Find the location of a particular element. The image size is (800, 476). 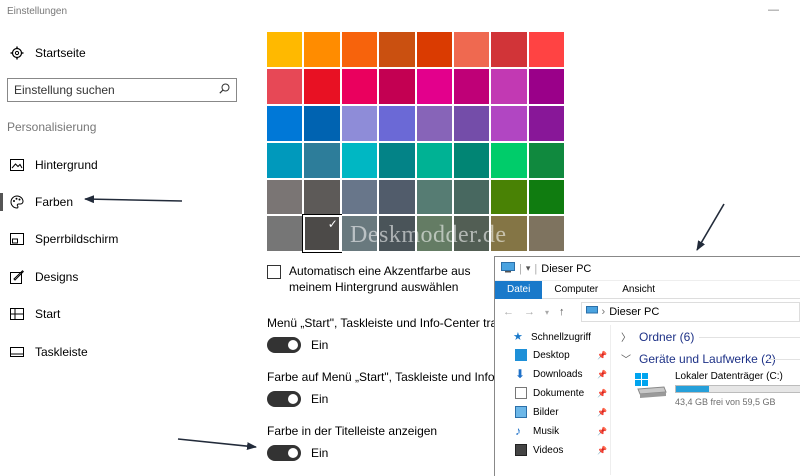

start-color-toggle is located at coordinates (284, 399).